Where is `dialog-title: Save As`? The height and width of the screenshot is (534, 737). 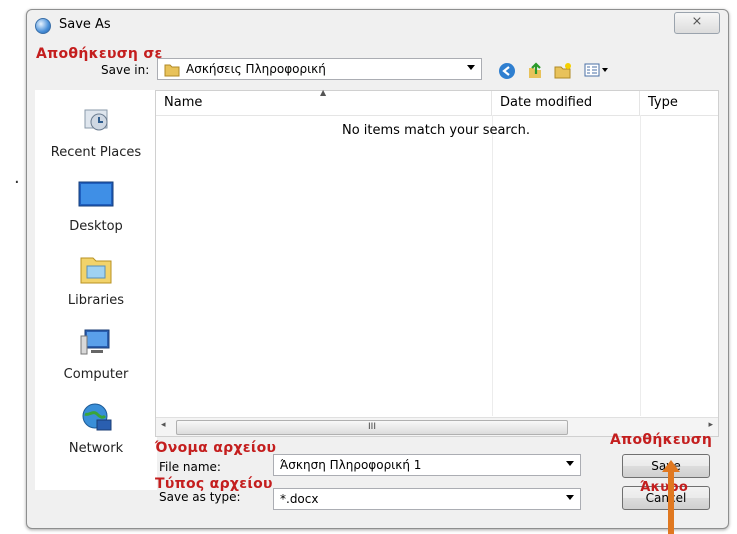
dialog-title: Save As is located at coordinates (85, 24).